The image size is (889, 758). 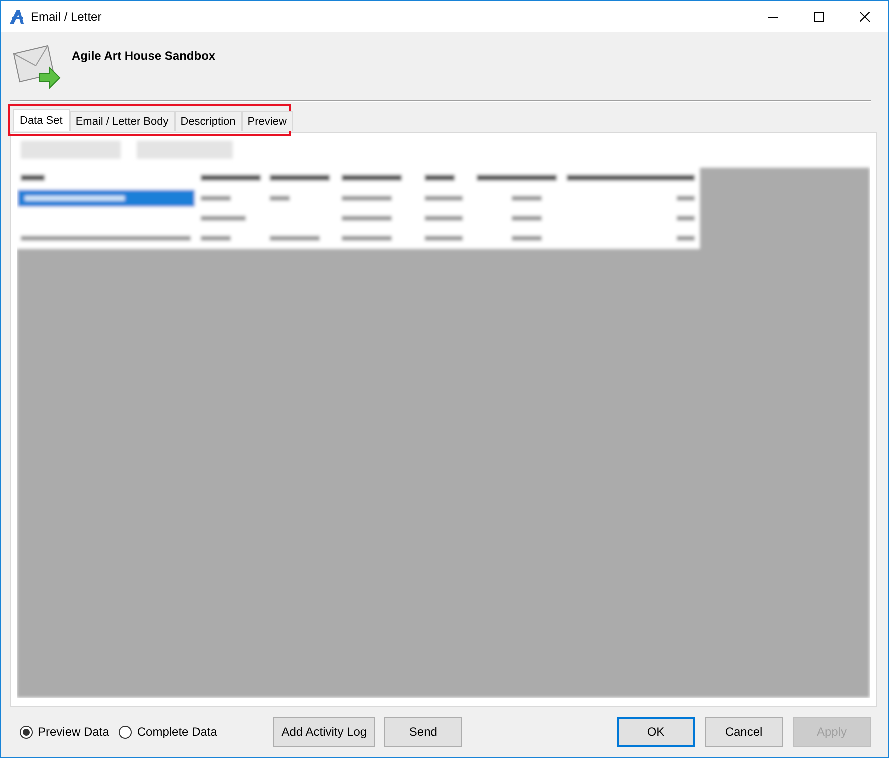 What do you see at coordinates (177, 732) in the screenshot?
I see `radio-label: Complete Data` at bounding box center [177, 732].